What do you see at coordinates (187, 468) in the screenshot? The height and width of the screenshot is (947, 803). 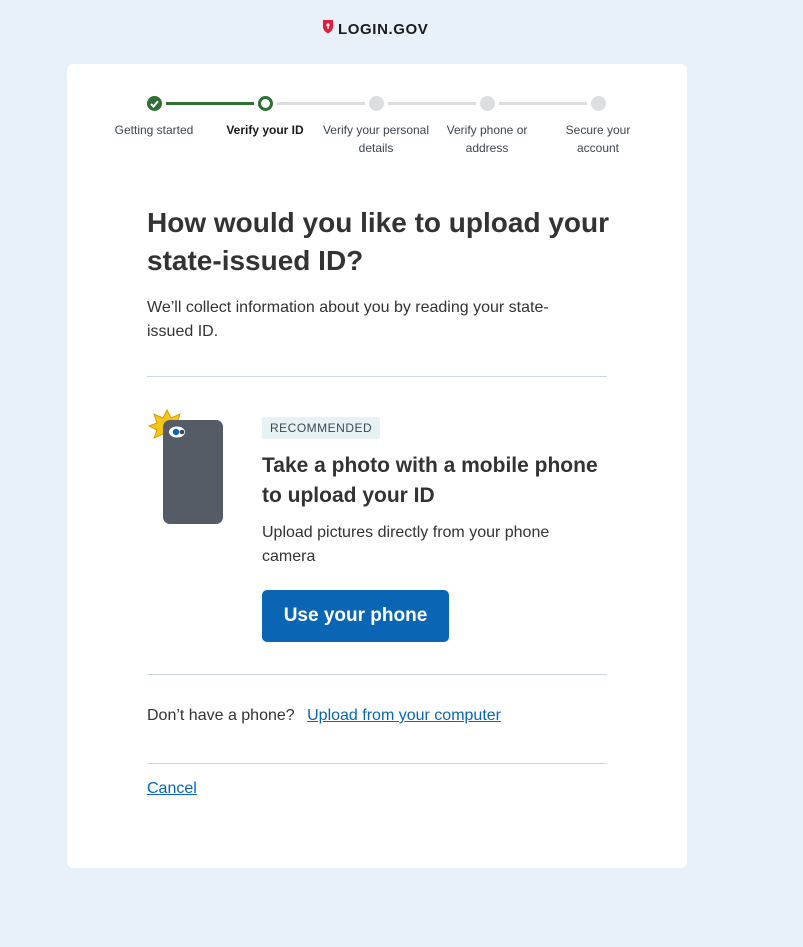 I see `phone-camera-icon` at bounding box center [187, 468].